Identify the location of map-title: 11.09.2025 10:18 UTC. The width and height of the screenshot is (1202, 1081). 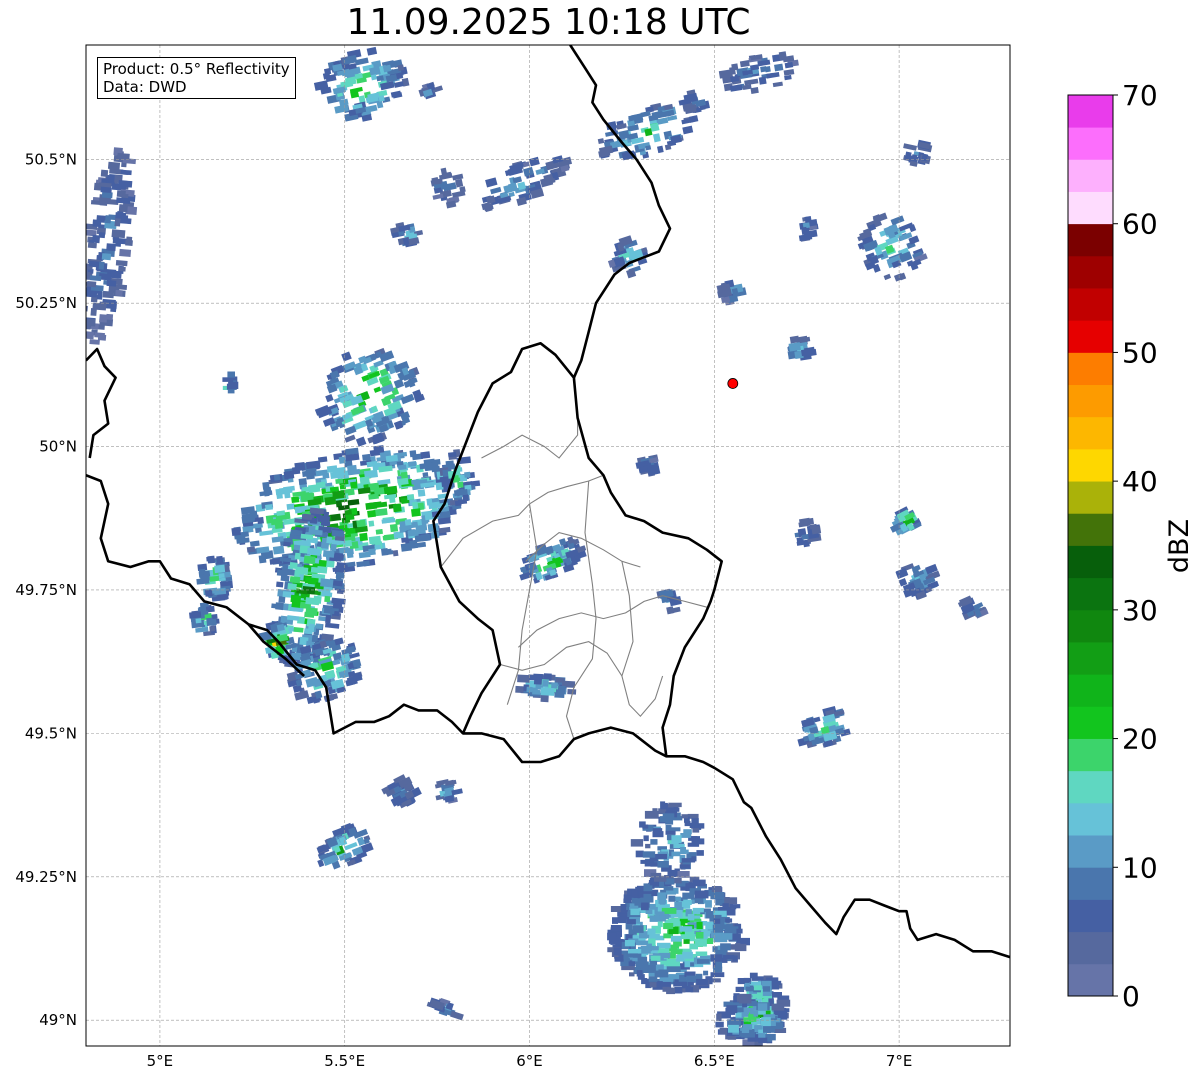
(548, 22).